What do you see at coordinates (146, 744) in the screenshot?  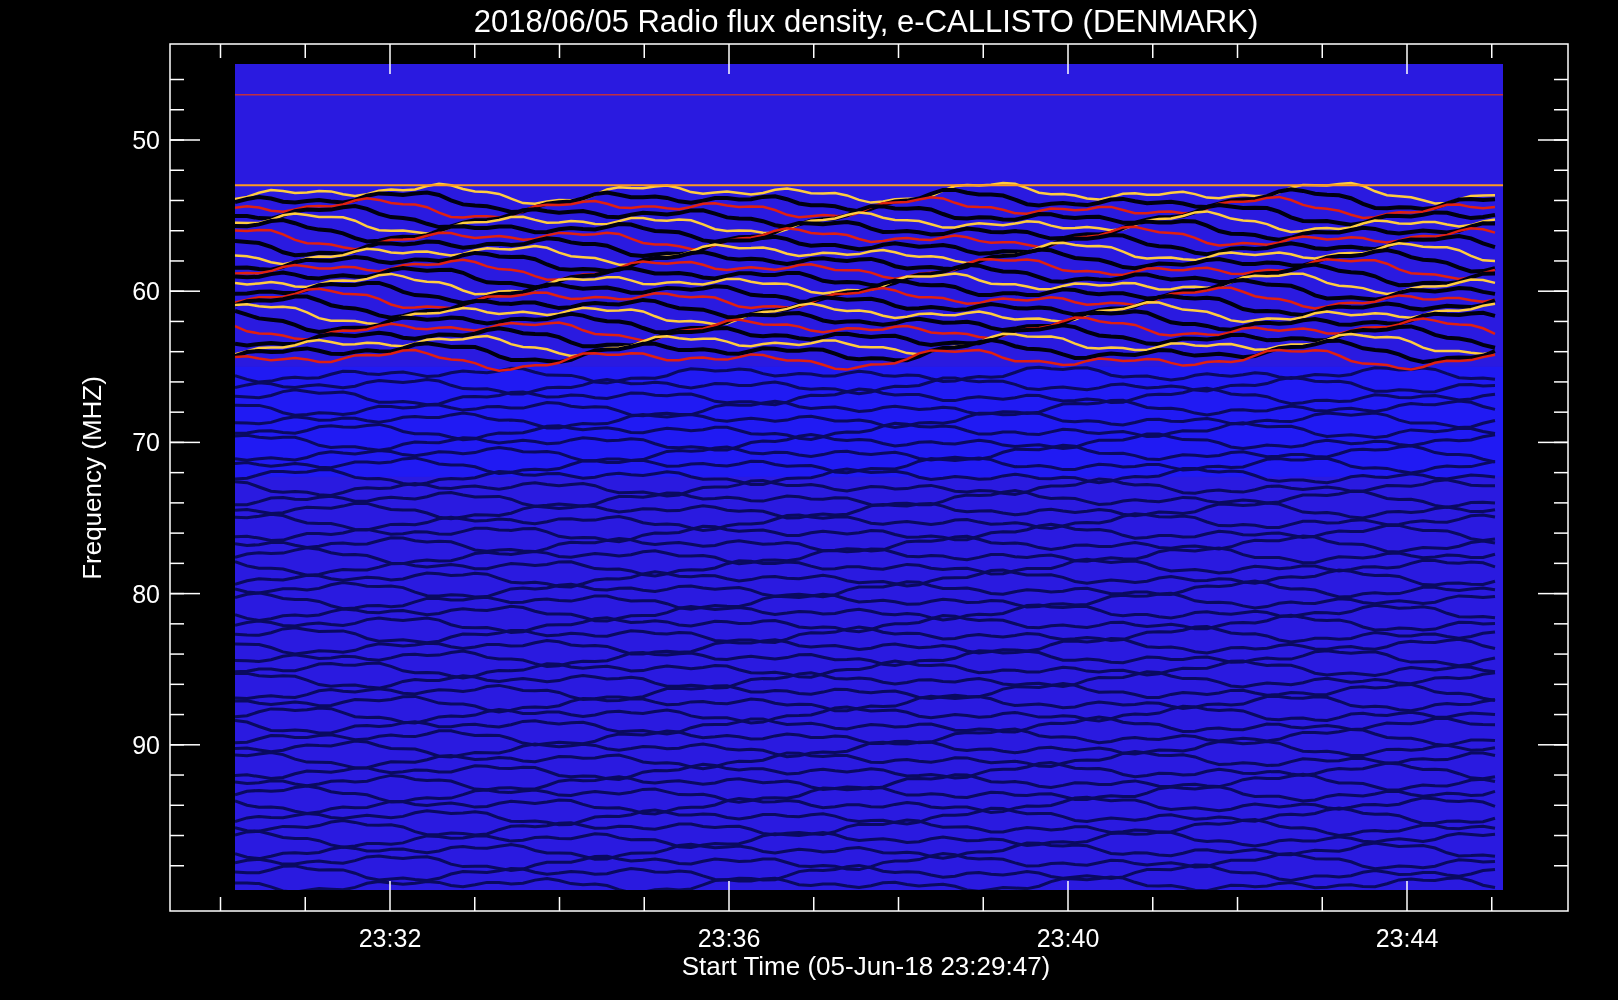 I see `y-tick-label: 90` at bounding box center [146, 744].